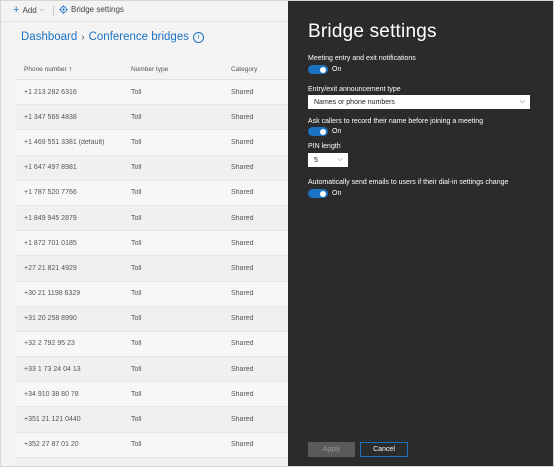 This screenshot has width=554, height=467. Describe the element at coordinates (50, 319) in the screenshot. I see `phone-number-cell: +31 20 258 8990` at that location.